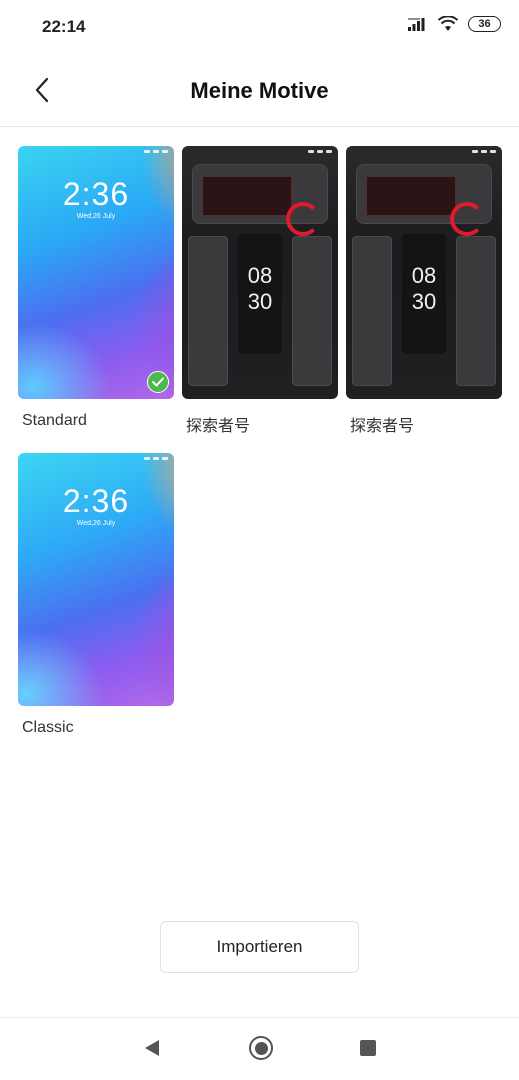 This screenshot has width=519, height=1080. I want to click on wifi-icon, so click(448, 23).